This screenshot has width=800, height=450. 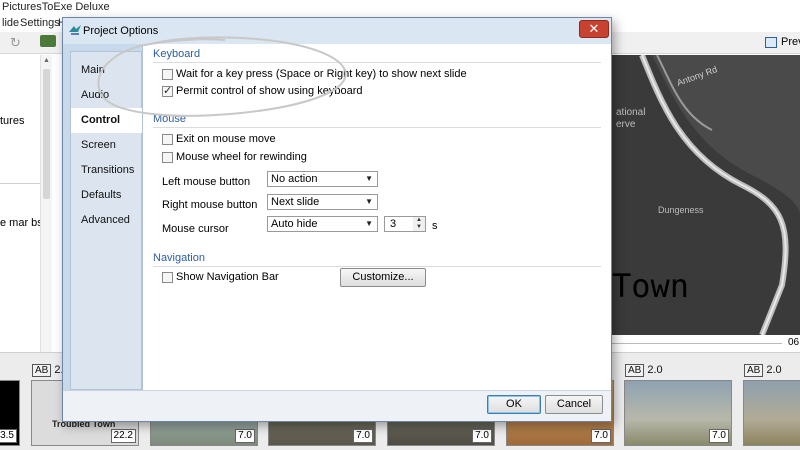 What do you see at coordinates (106, 95) in the screenshot?
I see `nav-item-audio: Audio` at bounding box center [106, 95].